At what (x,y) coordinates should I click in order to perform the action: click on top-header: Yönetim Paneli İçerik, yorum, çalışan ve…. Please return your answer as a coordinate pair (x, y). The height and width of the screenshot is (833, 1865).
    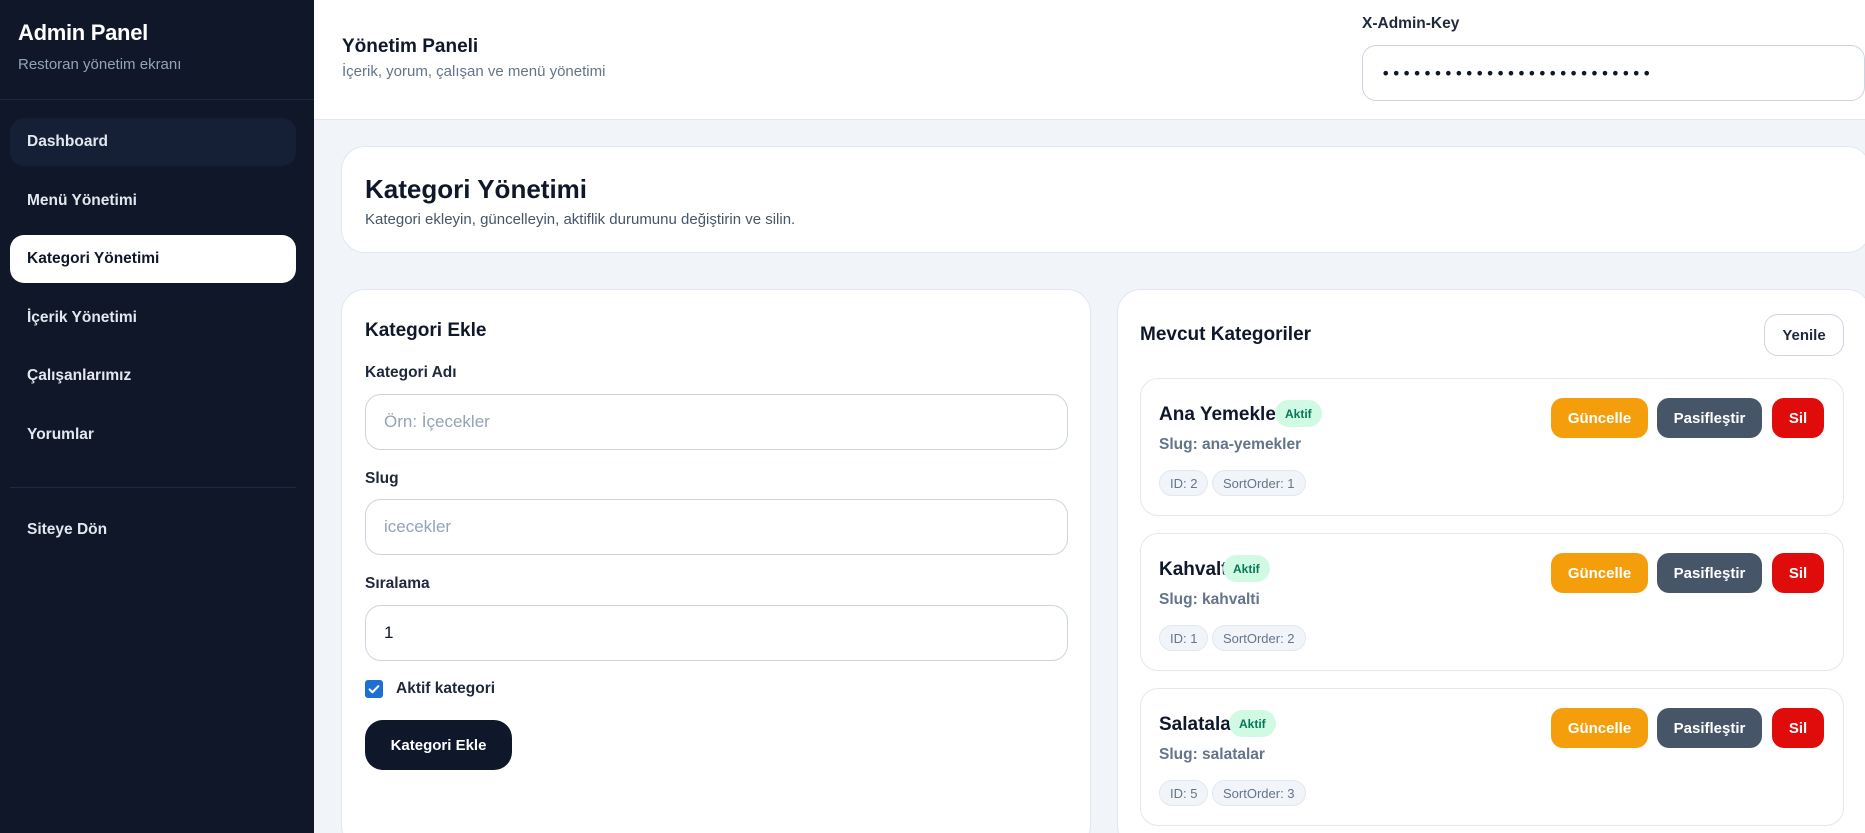
    Looking at the image, I should click on (1089, 60).